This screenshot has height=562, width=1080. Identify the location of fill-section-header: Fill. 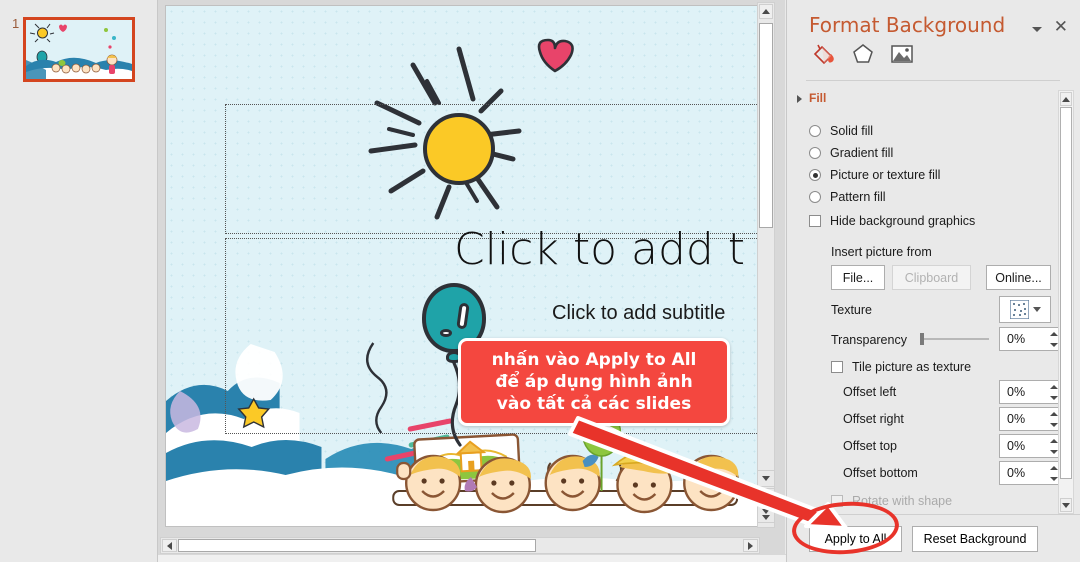
(817, 98).